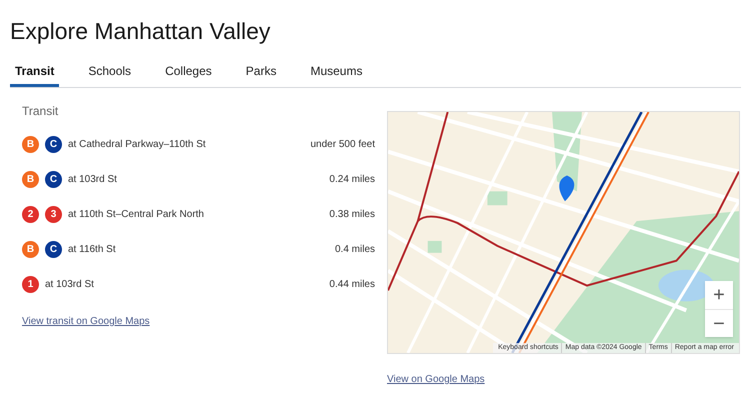  What do you see at coordinates (92, 249) in the screenshot?
I see `station-name: at 116th St` at bounding box center [92, 249].